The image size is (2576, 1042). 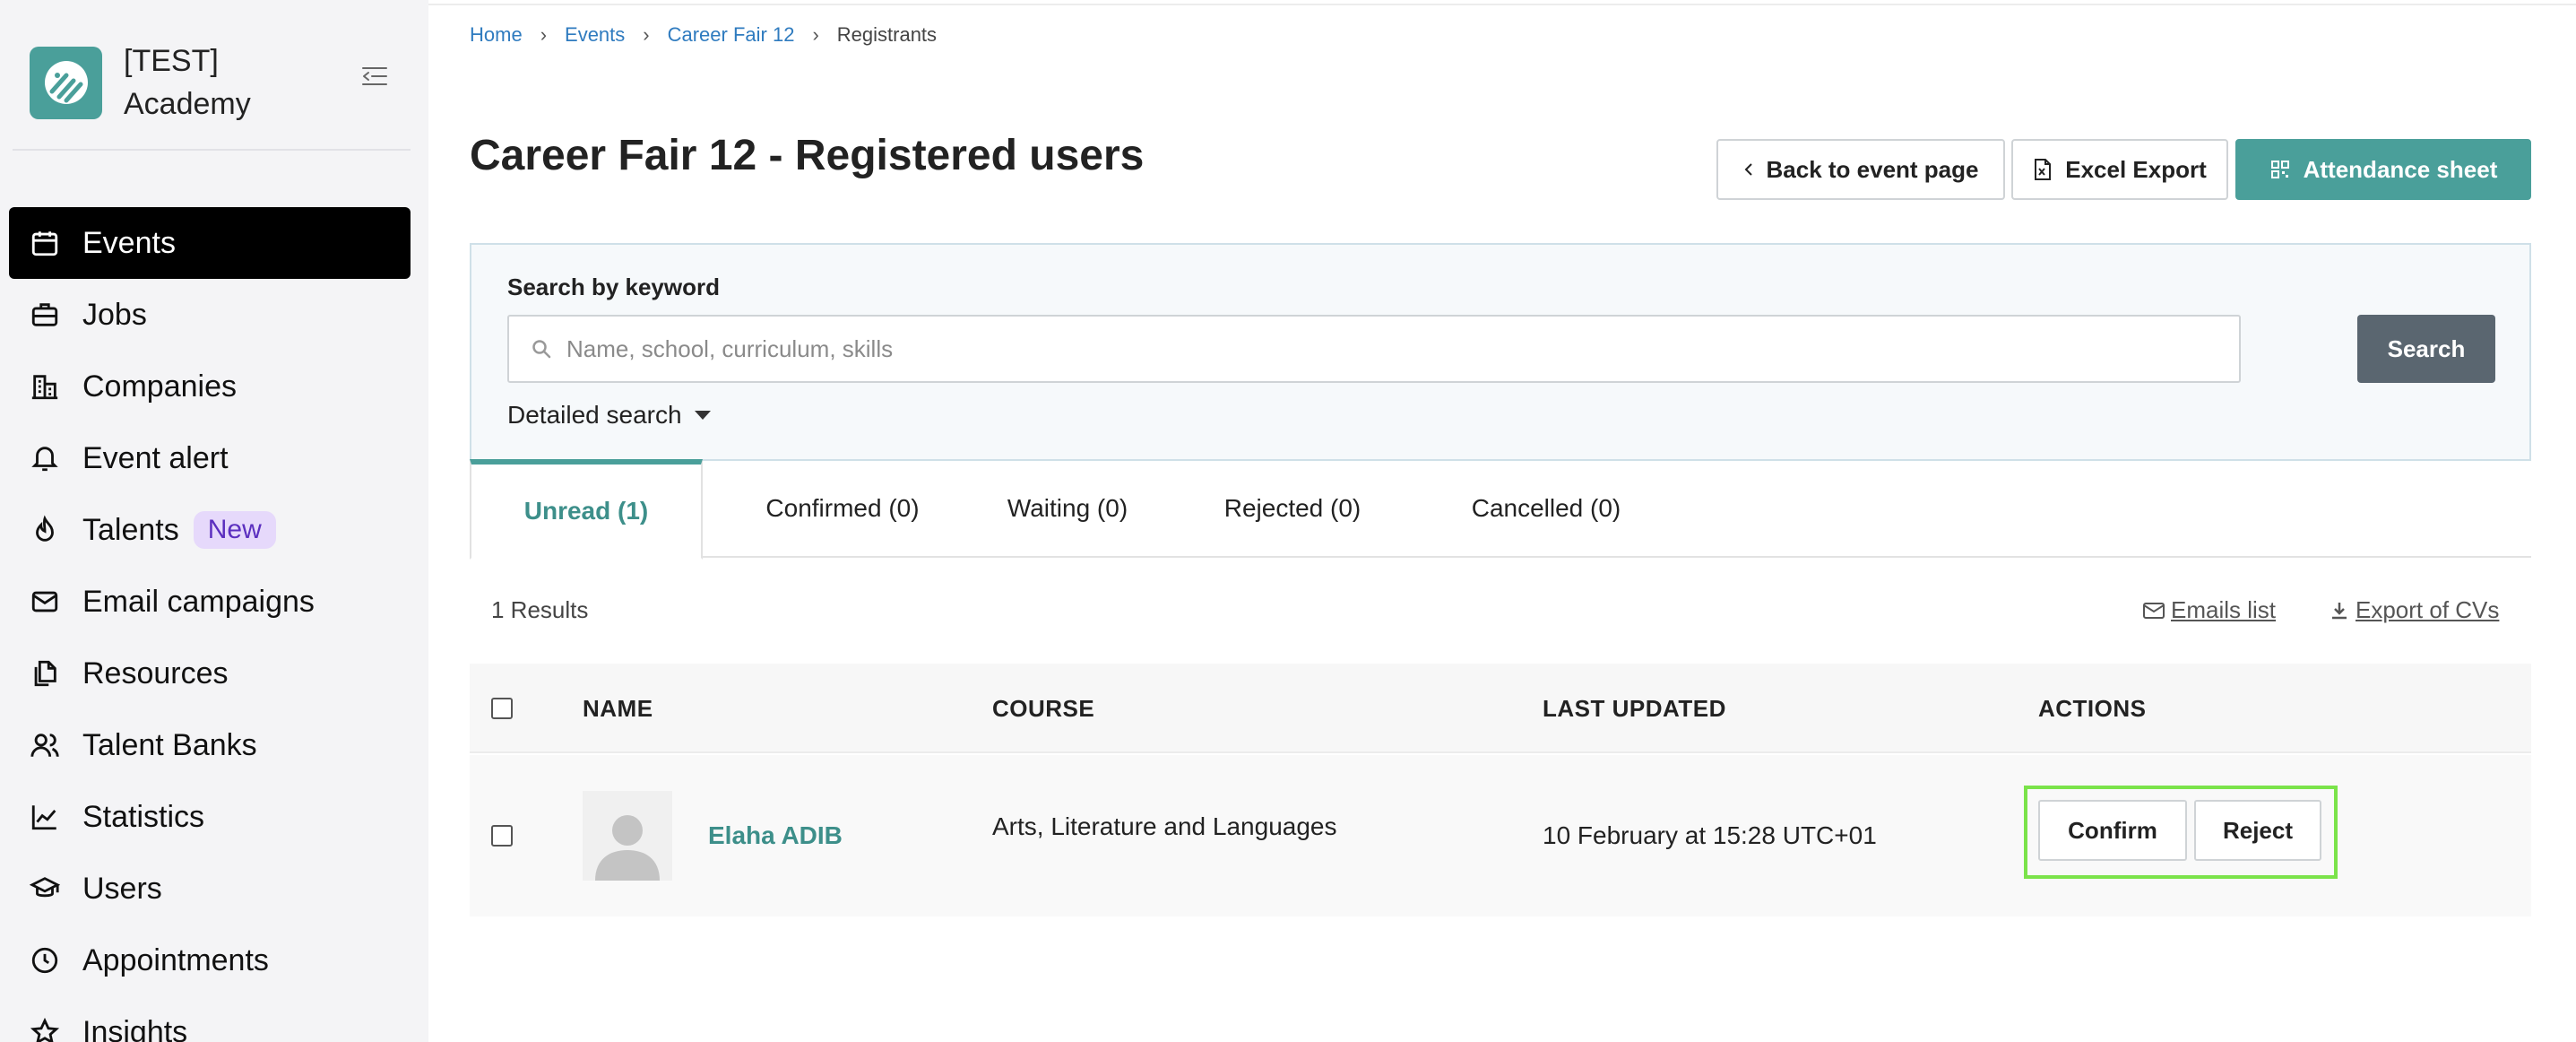 I want to click on course-cell: Arts, Literature and Languages, so click(x=1164, y=826).